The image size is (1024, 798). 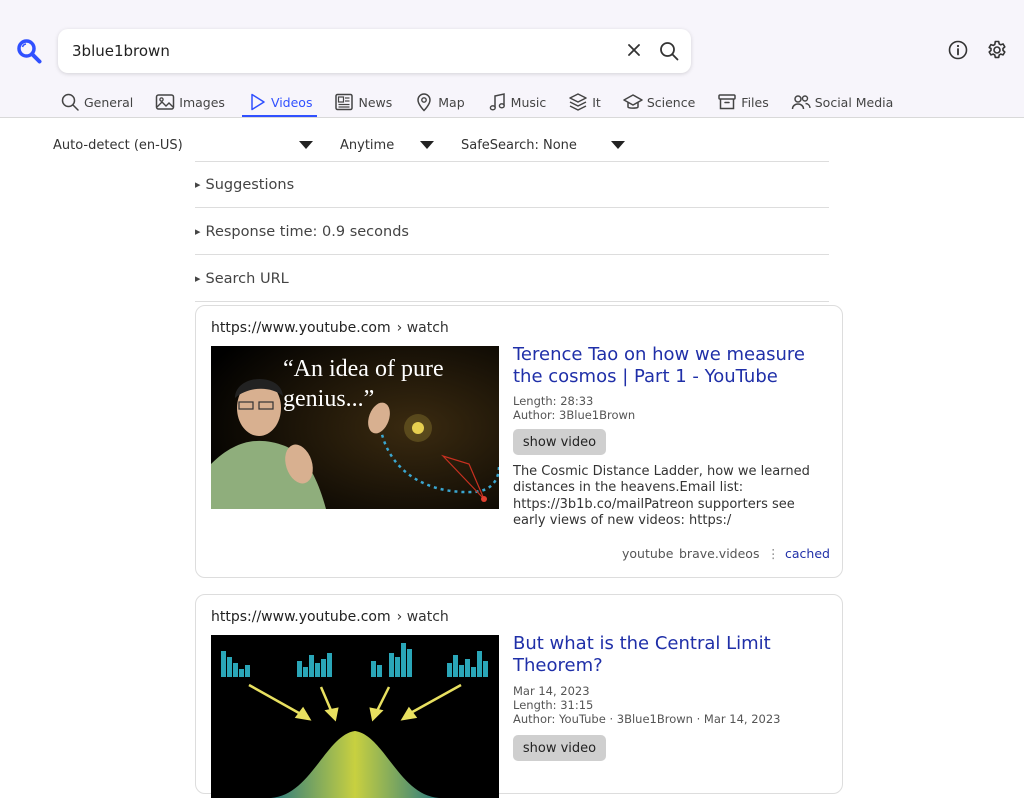 What do you see at coordinates (512, 232) in the screenshot?
I see `response-time-toggle: ▸ Response time: 0.9 seconds` at bounding box center [512, 232].